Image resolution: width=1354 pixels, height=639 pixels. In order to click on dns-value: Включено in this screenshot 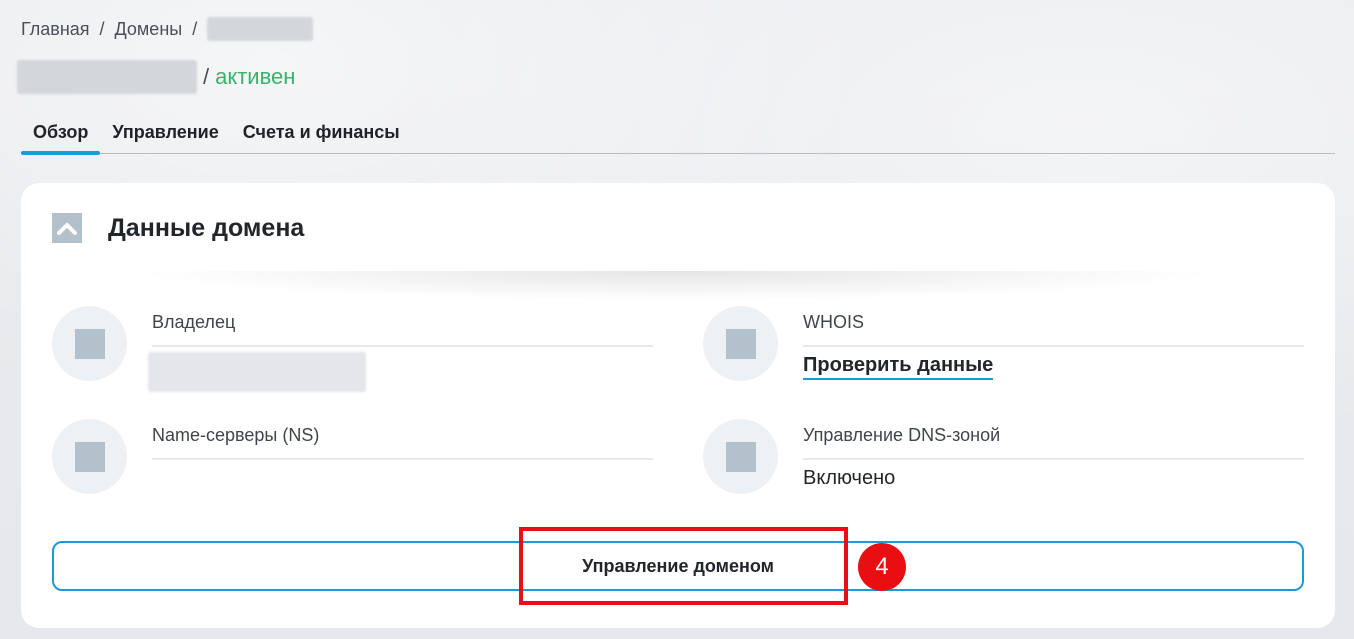, I will do `click(849, 478)`.